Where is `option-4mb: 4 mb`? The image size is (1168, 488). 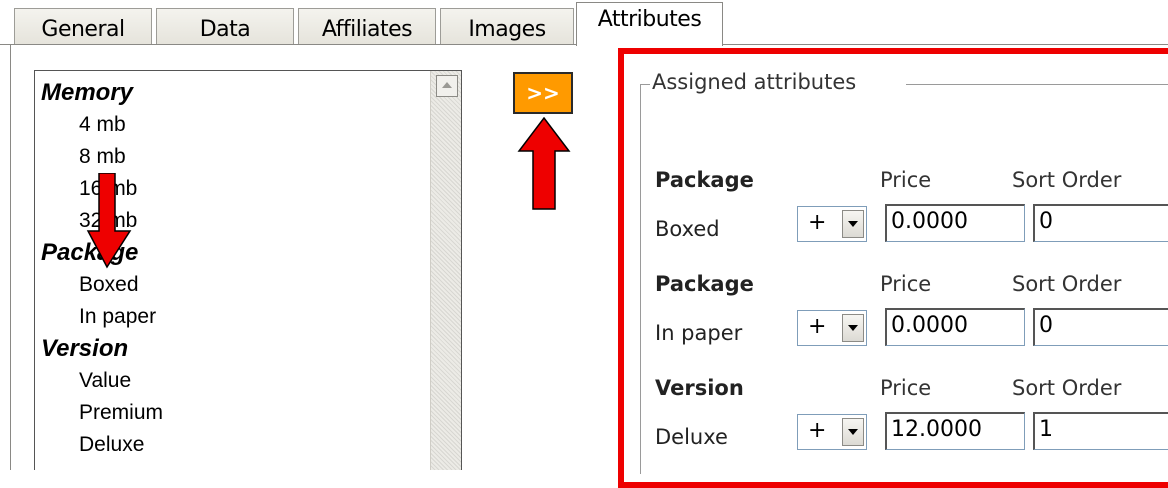 option-4mb: 4 mb is located at coordinates (234, 125).